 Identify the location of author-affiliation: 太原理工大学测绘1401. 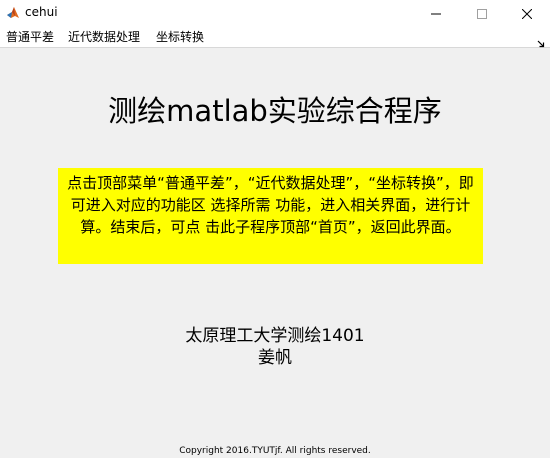
(275, 336).